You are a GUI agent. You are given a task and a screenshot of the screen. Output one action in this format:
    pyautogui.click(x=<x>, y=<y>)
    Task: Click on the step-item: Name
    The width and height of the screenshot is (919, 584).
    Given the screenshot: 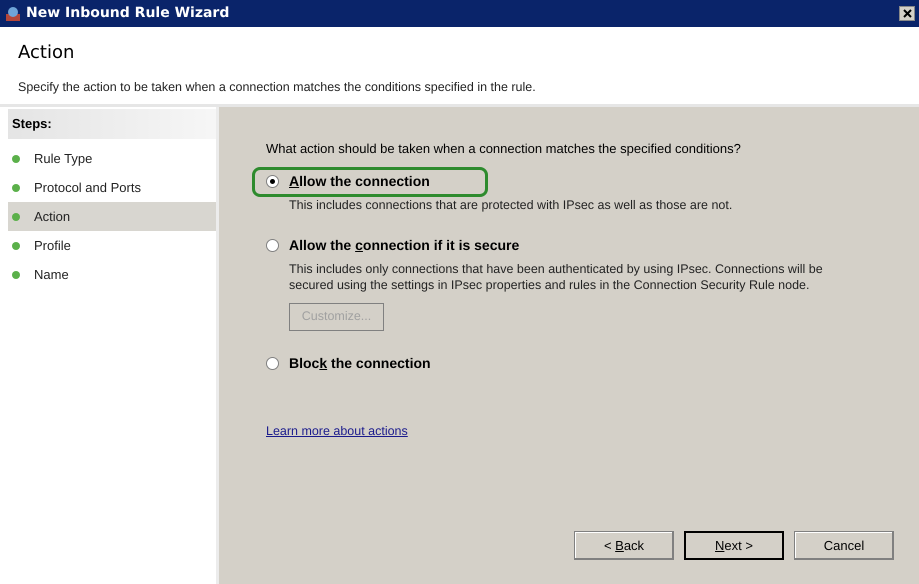 What is the action you would take?
    pyautogui.click(x=112, y=274)
    